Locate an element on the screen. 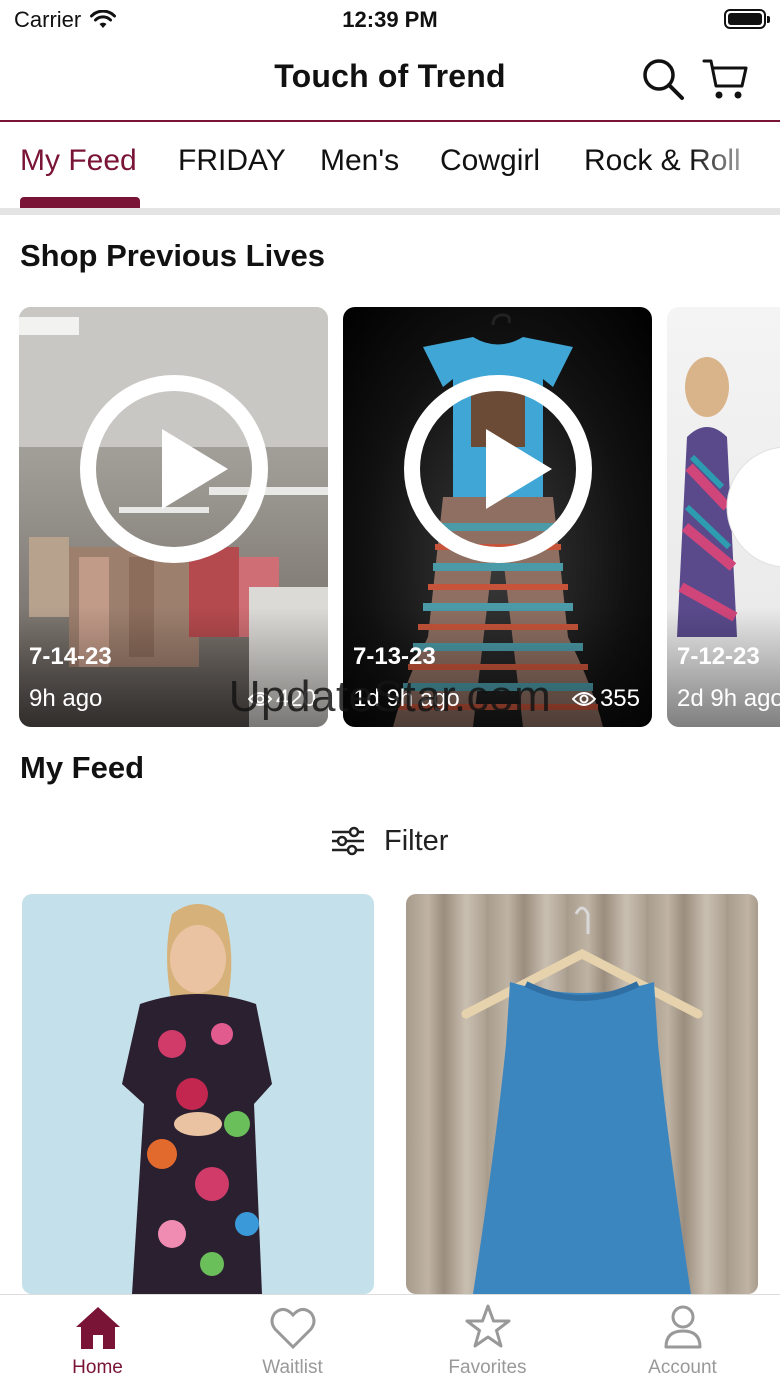 This screenshot has height=1387, width=780. filter-button: Filter is located at coordinates (389, 841).